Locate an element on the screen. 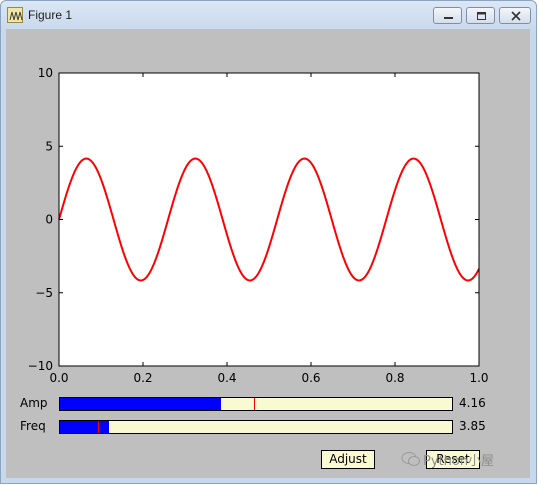  x-tick-label: 0.8 is located at coordinates (394, 378).